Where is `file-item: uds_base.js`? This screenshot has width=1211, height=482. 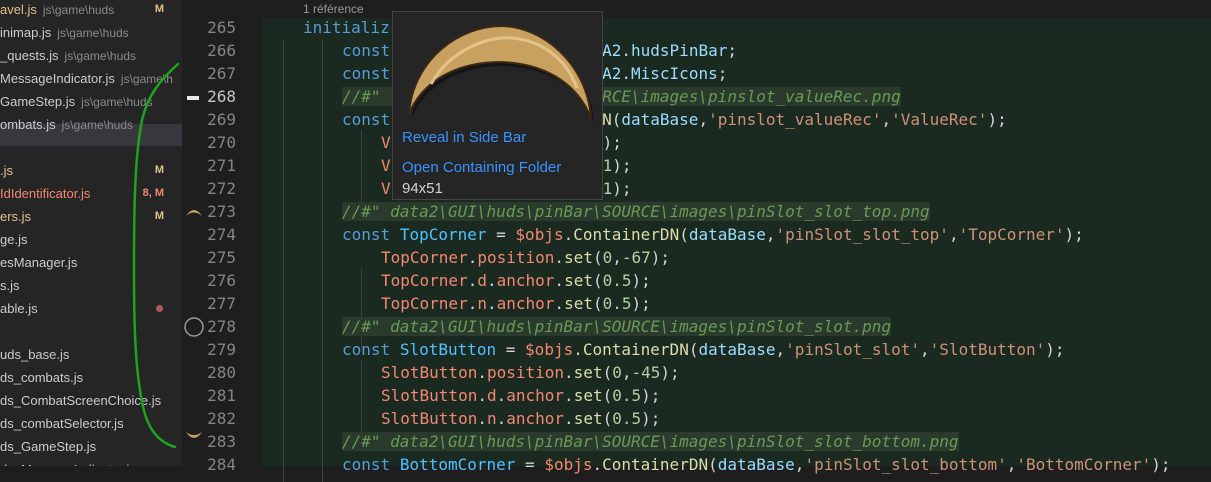
file-item: uds_base.js is located at coordinates (91, 354).